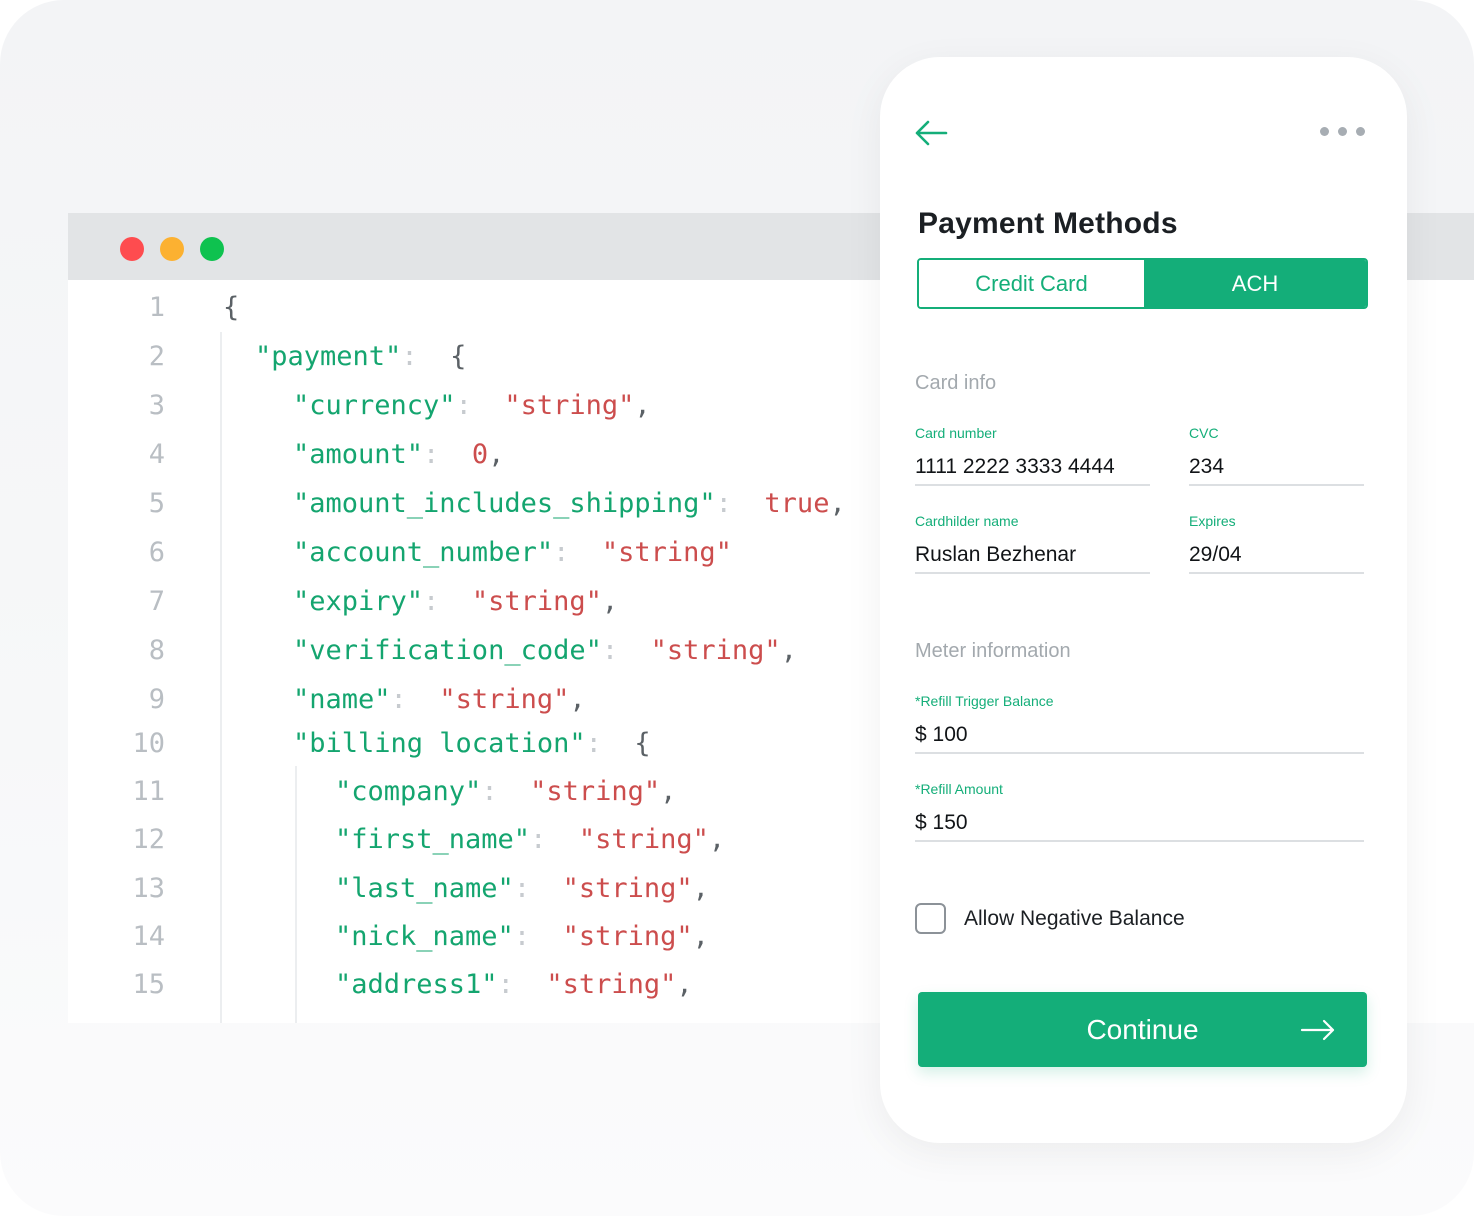 The image size is (1474, 1216). What do you see at coordinates (212, 249) in the screenshot?
I see `maximize-window-dot` at bounding box center [212, 249].